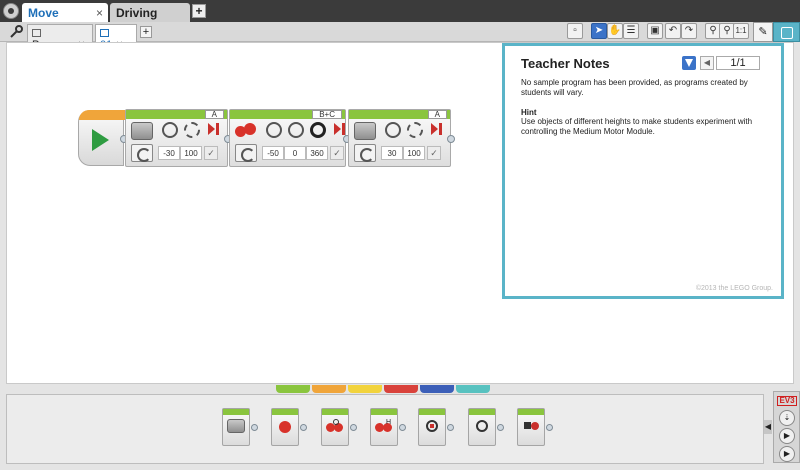 Image resolution: width=800 pixels, height=470 pixels. Describe the element at coordinates (400, 17) in the screenshot. I see `project-tab-bar: Move Object* × Driving Base +` at that location.